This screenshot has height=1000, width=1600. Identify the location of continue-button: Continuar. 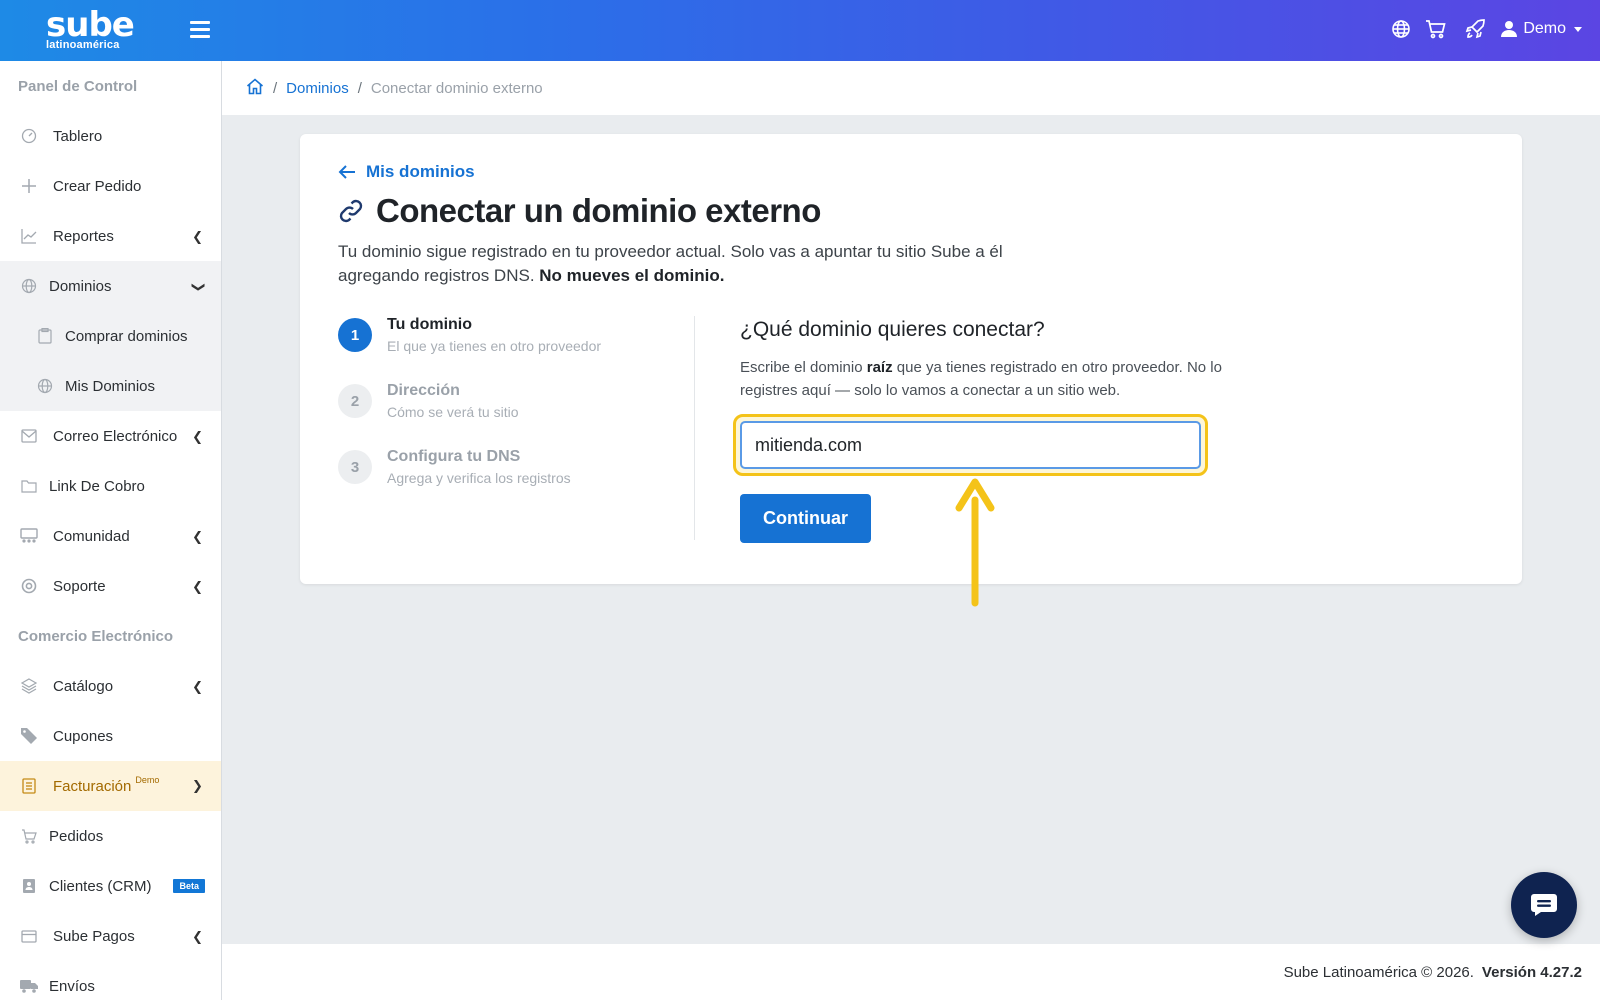
(805, 518).